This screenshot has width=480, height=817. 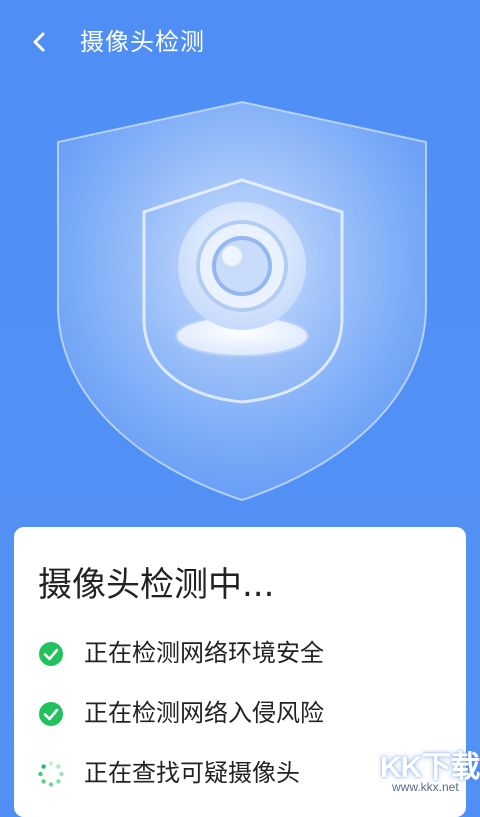 I want to click on watermark-logo: KK下载 www.kkx.net, so click(x=430, y=771).